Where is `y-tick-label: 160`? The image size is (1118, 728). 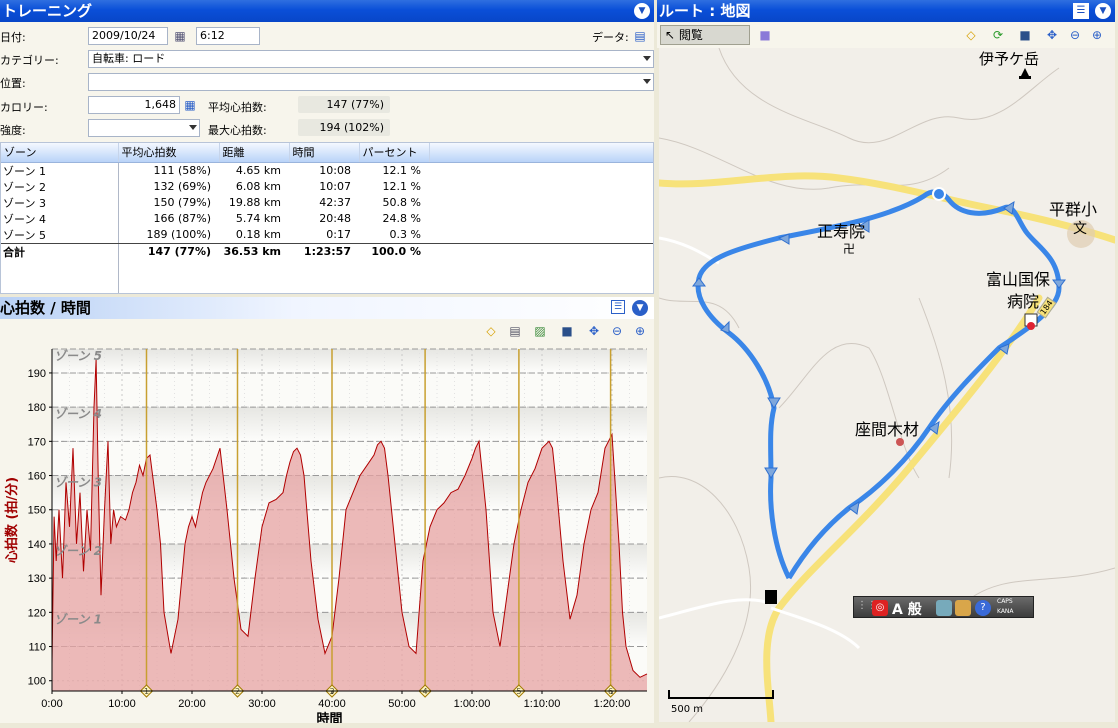 y-tick-label: 160 is located at coordinates (37, 477).